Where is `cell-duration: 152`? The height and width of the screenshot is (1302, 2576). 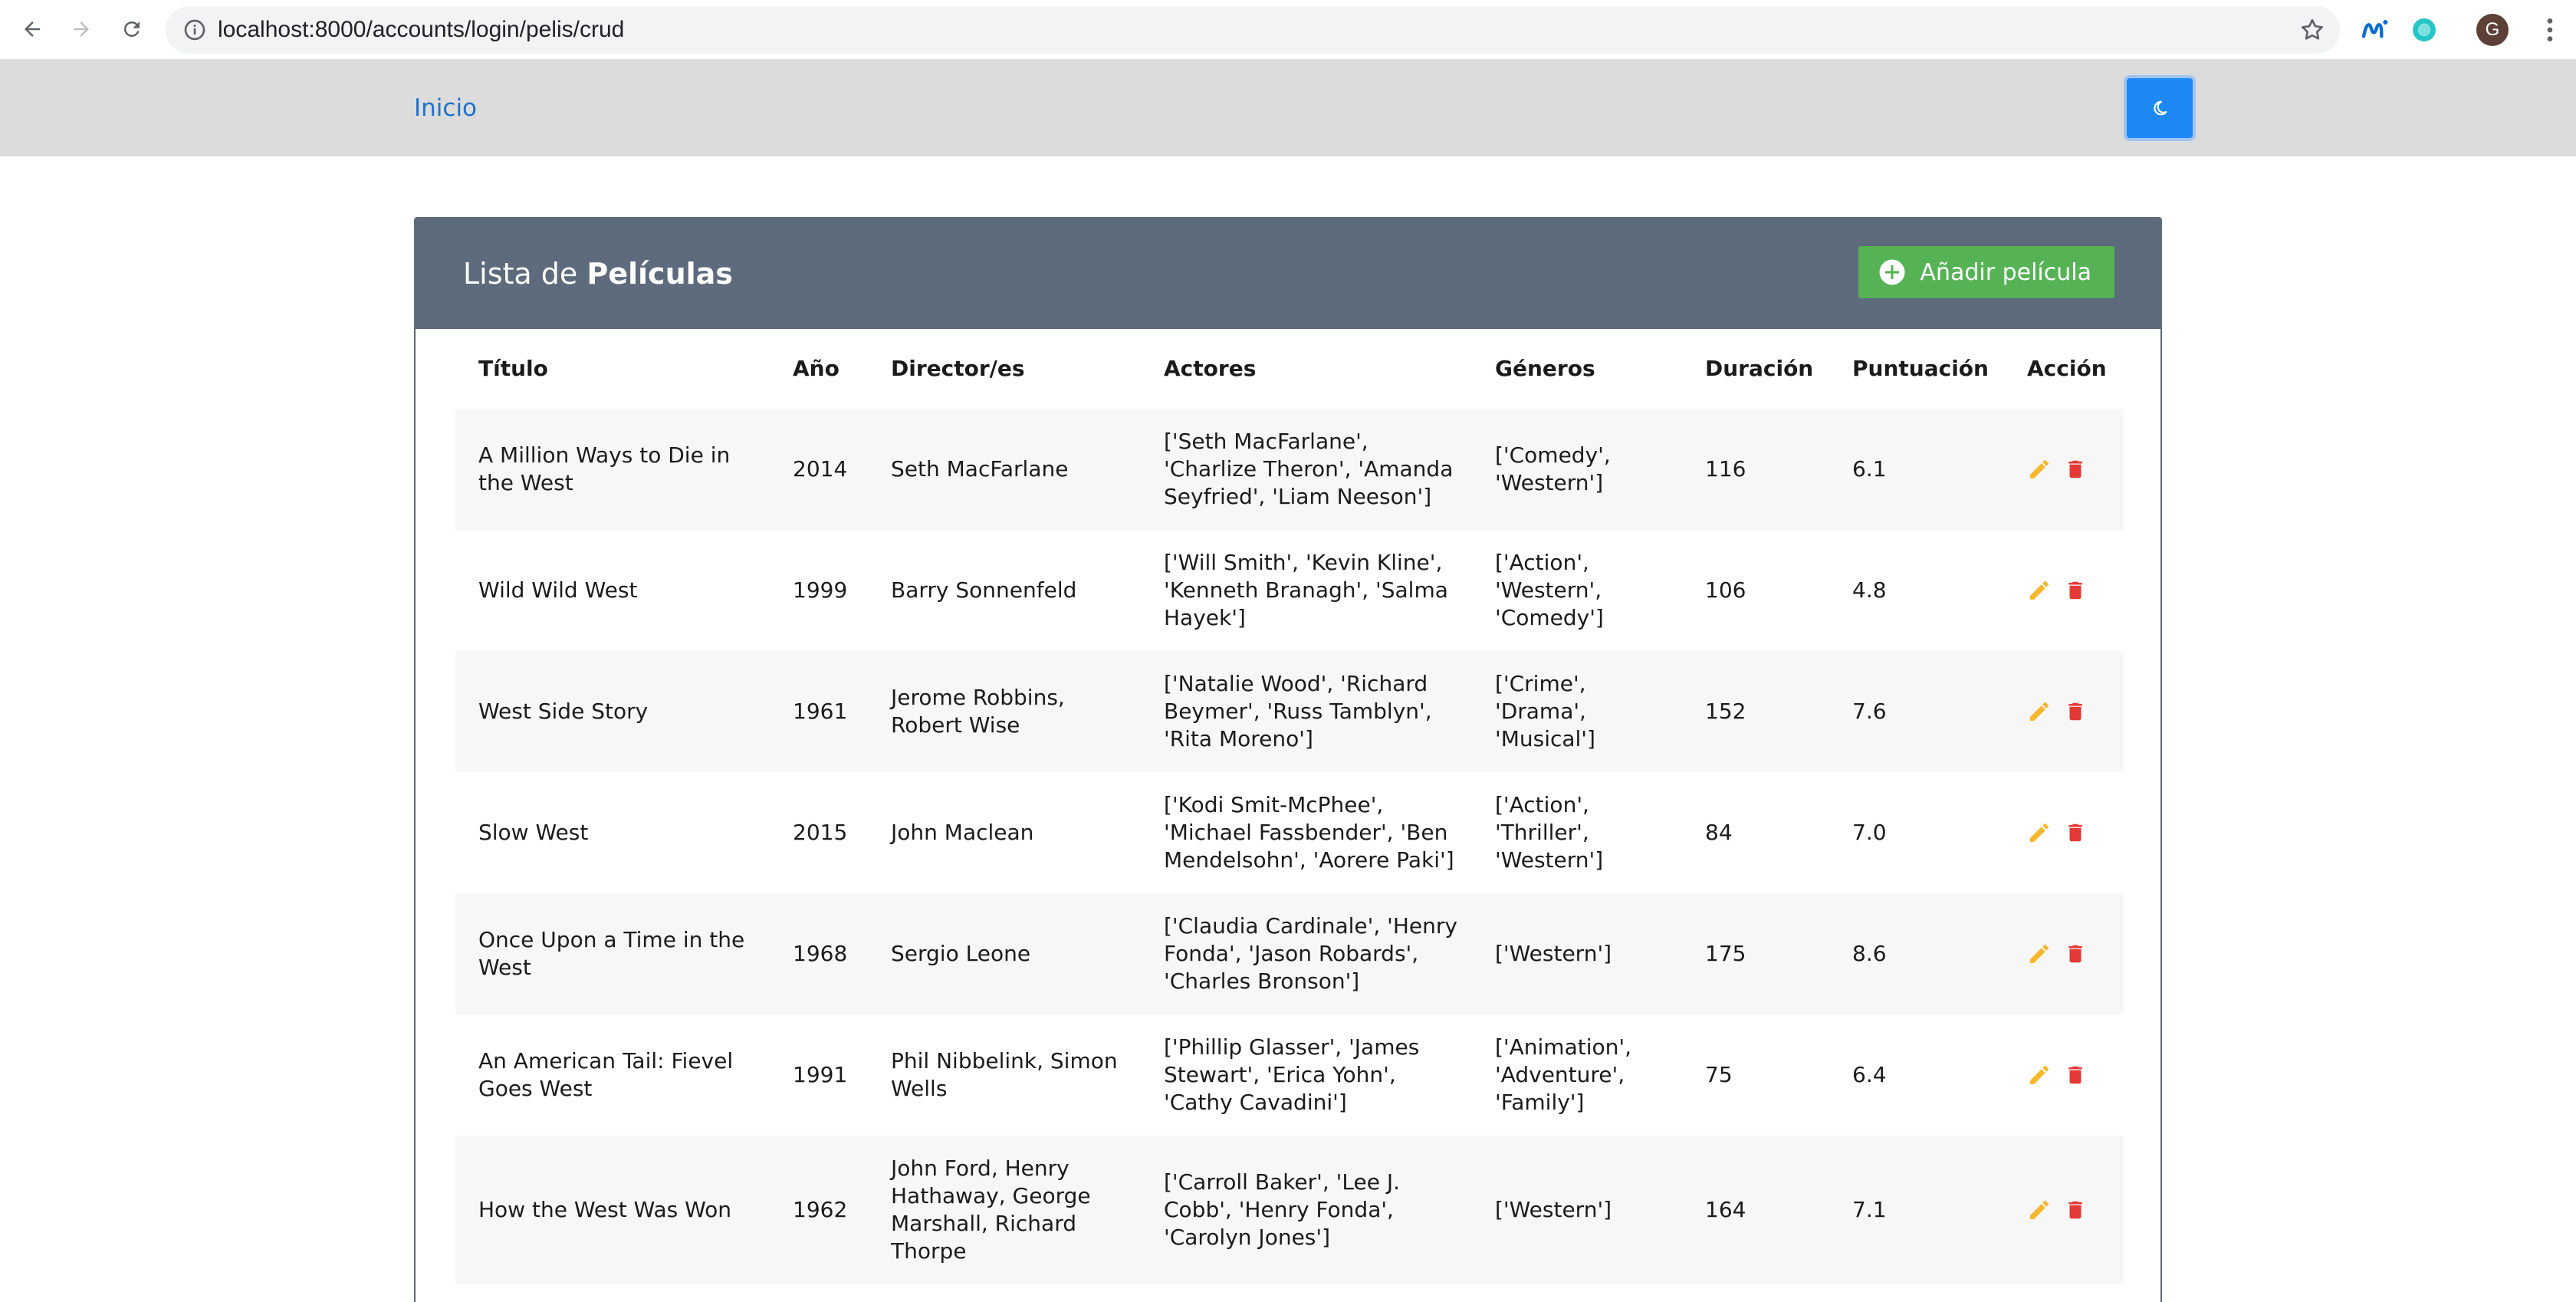
cell-duration: 152 is located at coordinates (1755, 711).